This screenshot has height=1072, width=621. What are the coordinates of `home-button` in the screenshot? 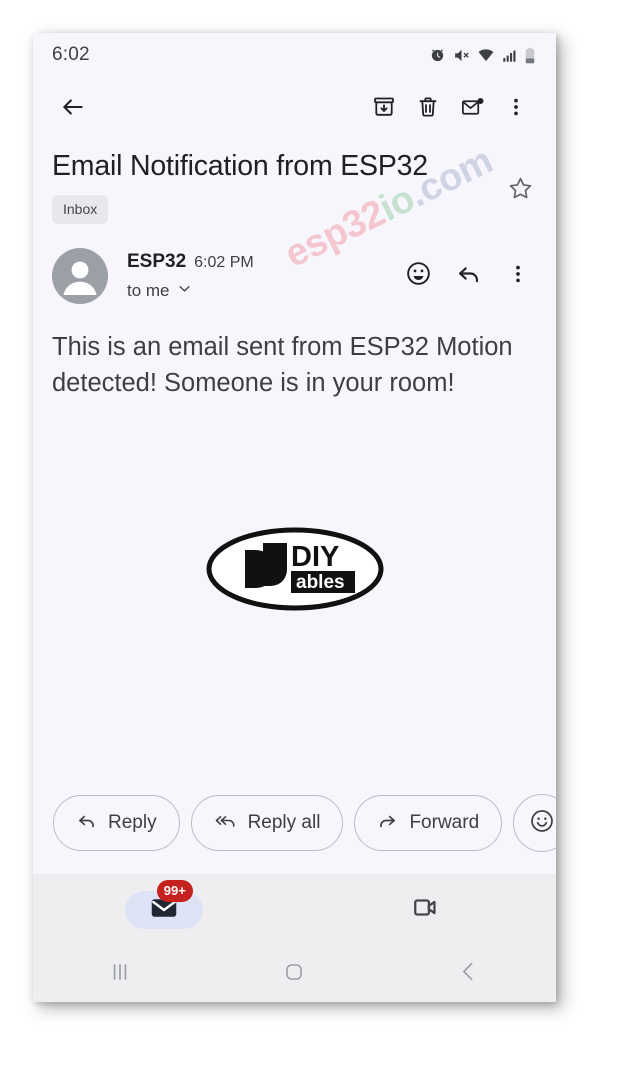 It's located at (294, 974).